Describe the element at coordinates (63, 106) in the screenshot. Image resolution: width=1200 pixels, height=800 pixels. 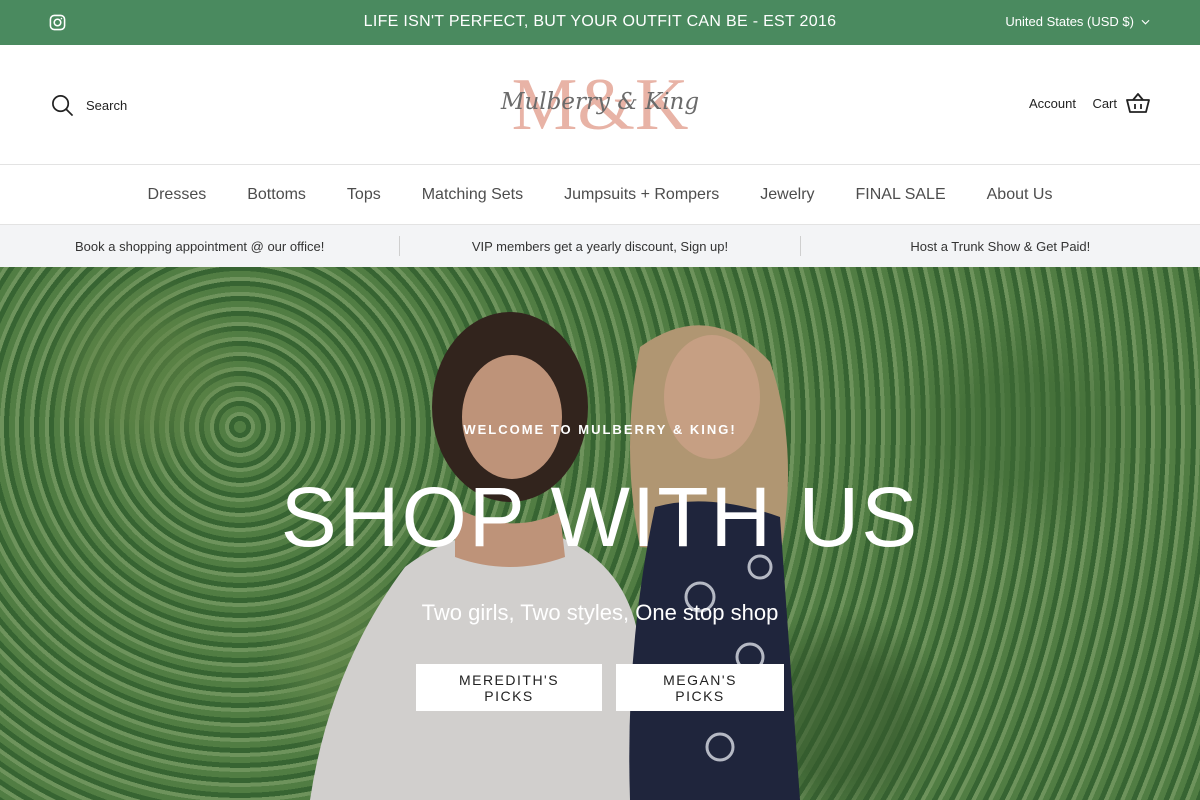
I see `search-icon` at that location.